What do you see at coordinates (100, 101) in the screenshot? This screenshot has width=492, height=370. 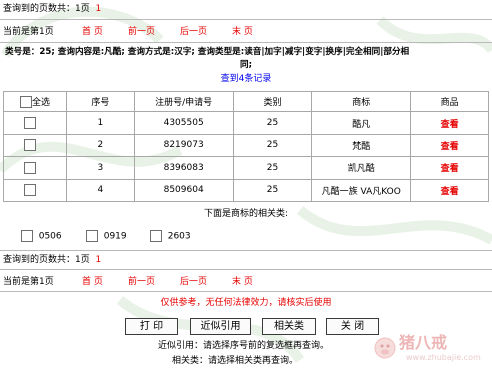 I see `header-seq: 序号` at bounding box center [100, 101].